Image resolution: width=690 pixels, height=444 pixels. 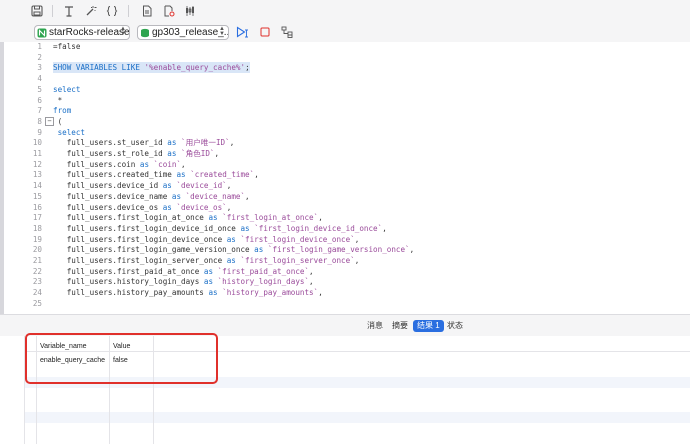 I want to click on column-header-variable-name: Variable_name, so click(x=63, y=346).